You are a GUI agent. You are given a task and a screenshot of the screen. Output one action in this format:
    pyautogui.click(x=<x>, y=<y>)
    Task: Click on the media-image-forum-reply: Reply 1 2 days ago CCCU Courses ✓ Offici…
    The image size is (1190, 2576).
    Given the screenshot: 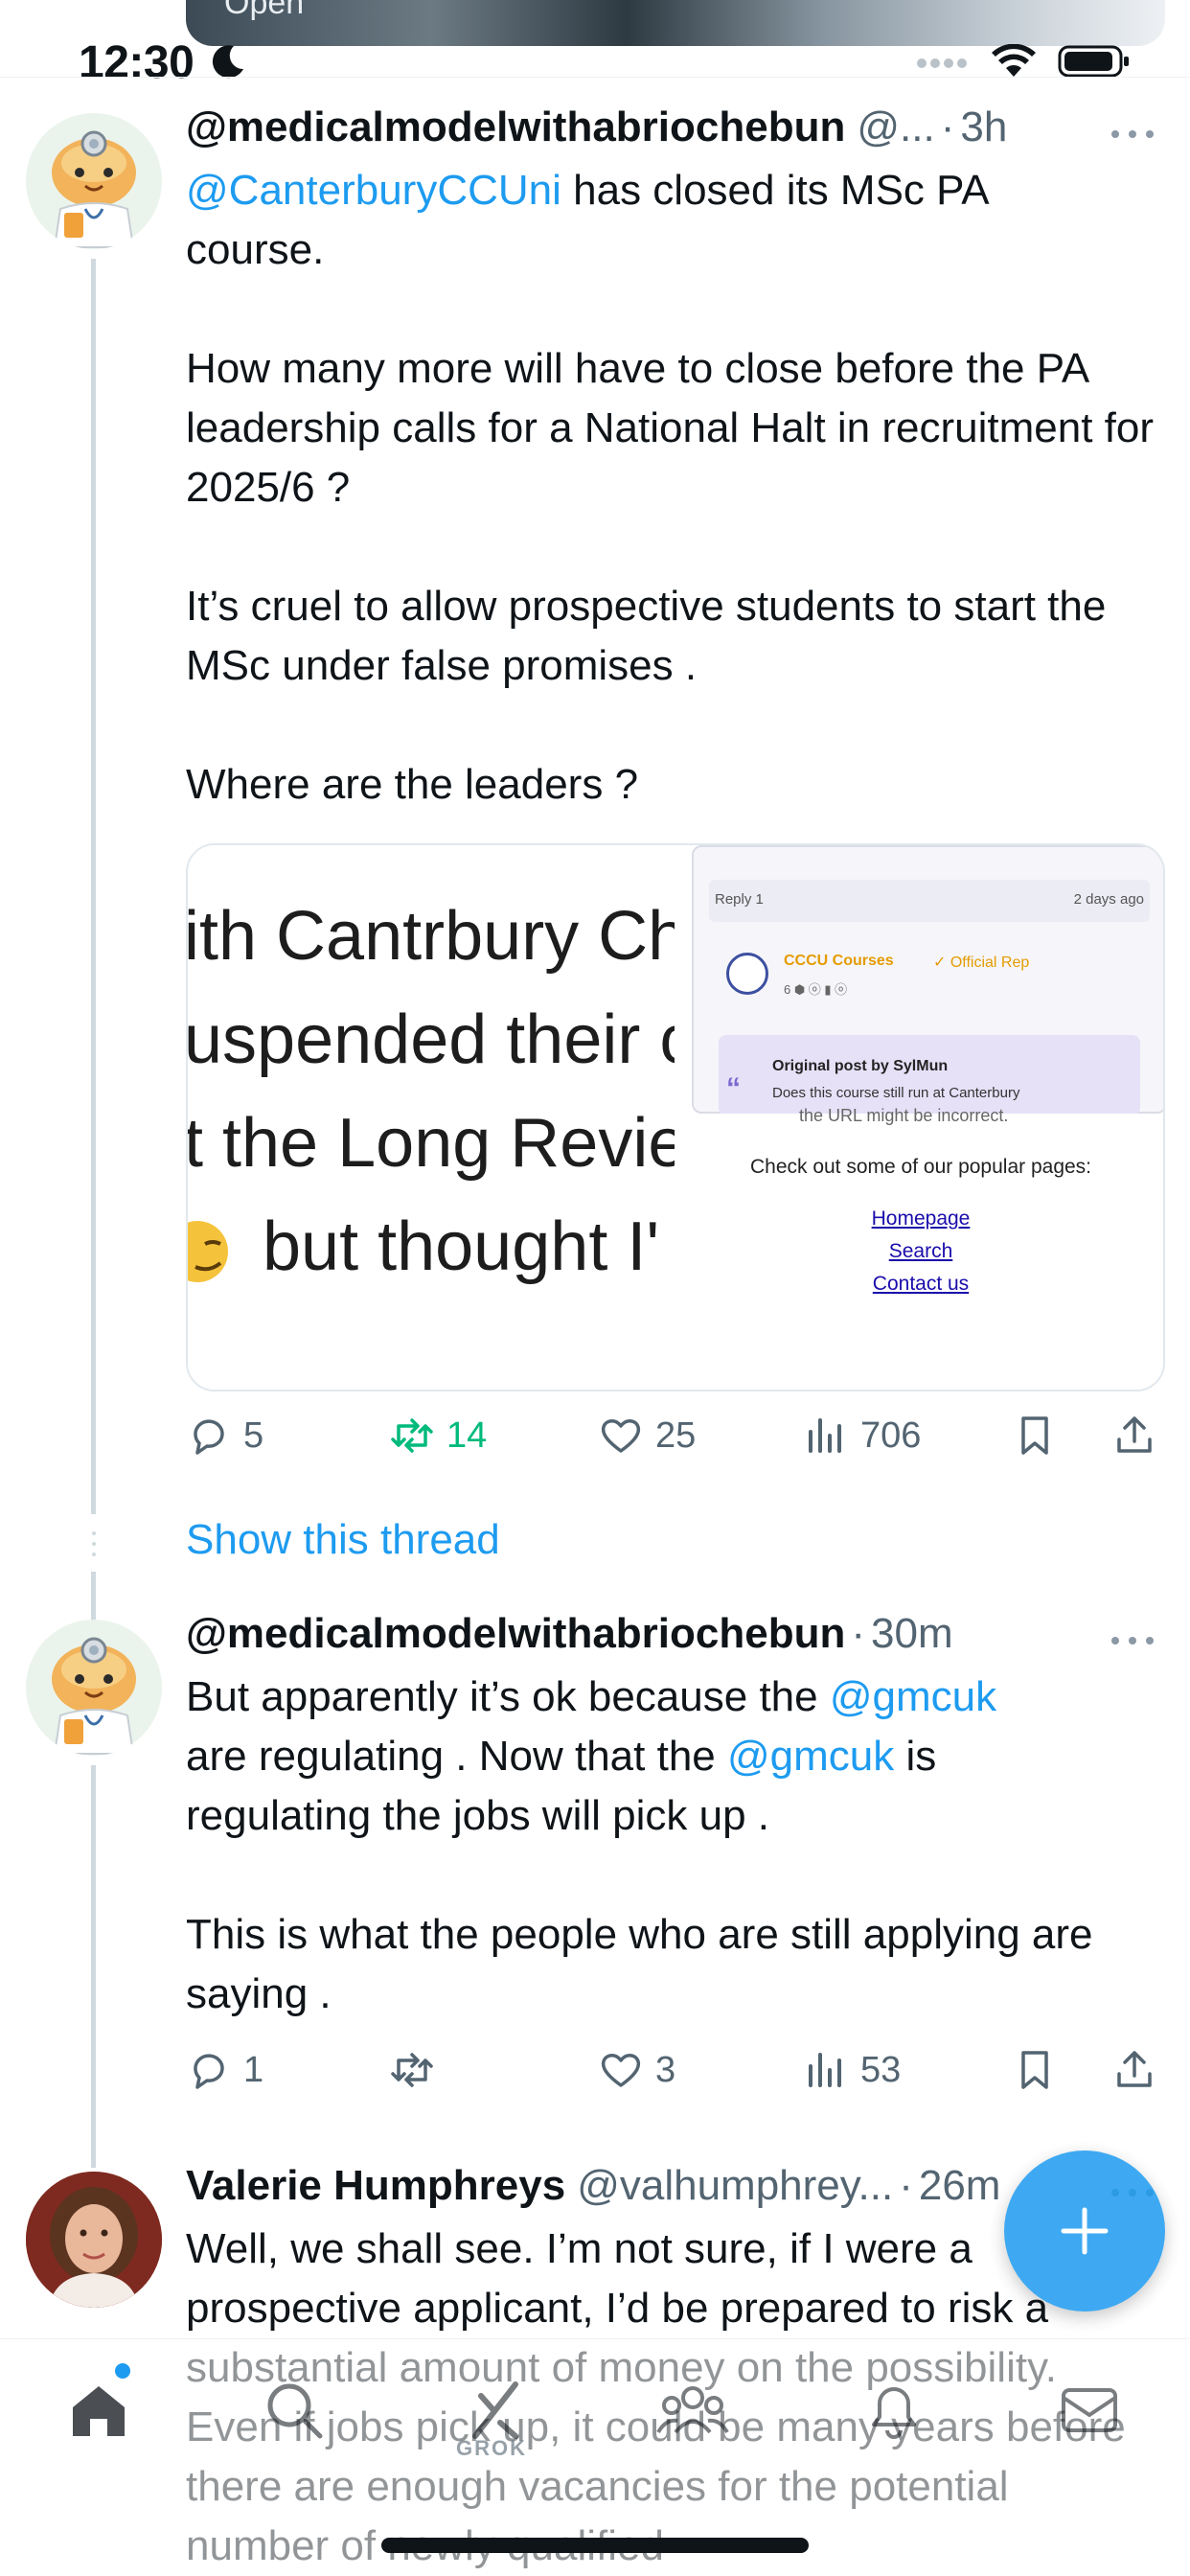 What is the action you would take?
    pyautogui.click(x=928, y=980)
    